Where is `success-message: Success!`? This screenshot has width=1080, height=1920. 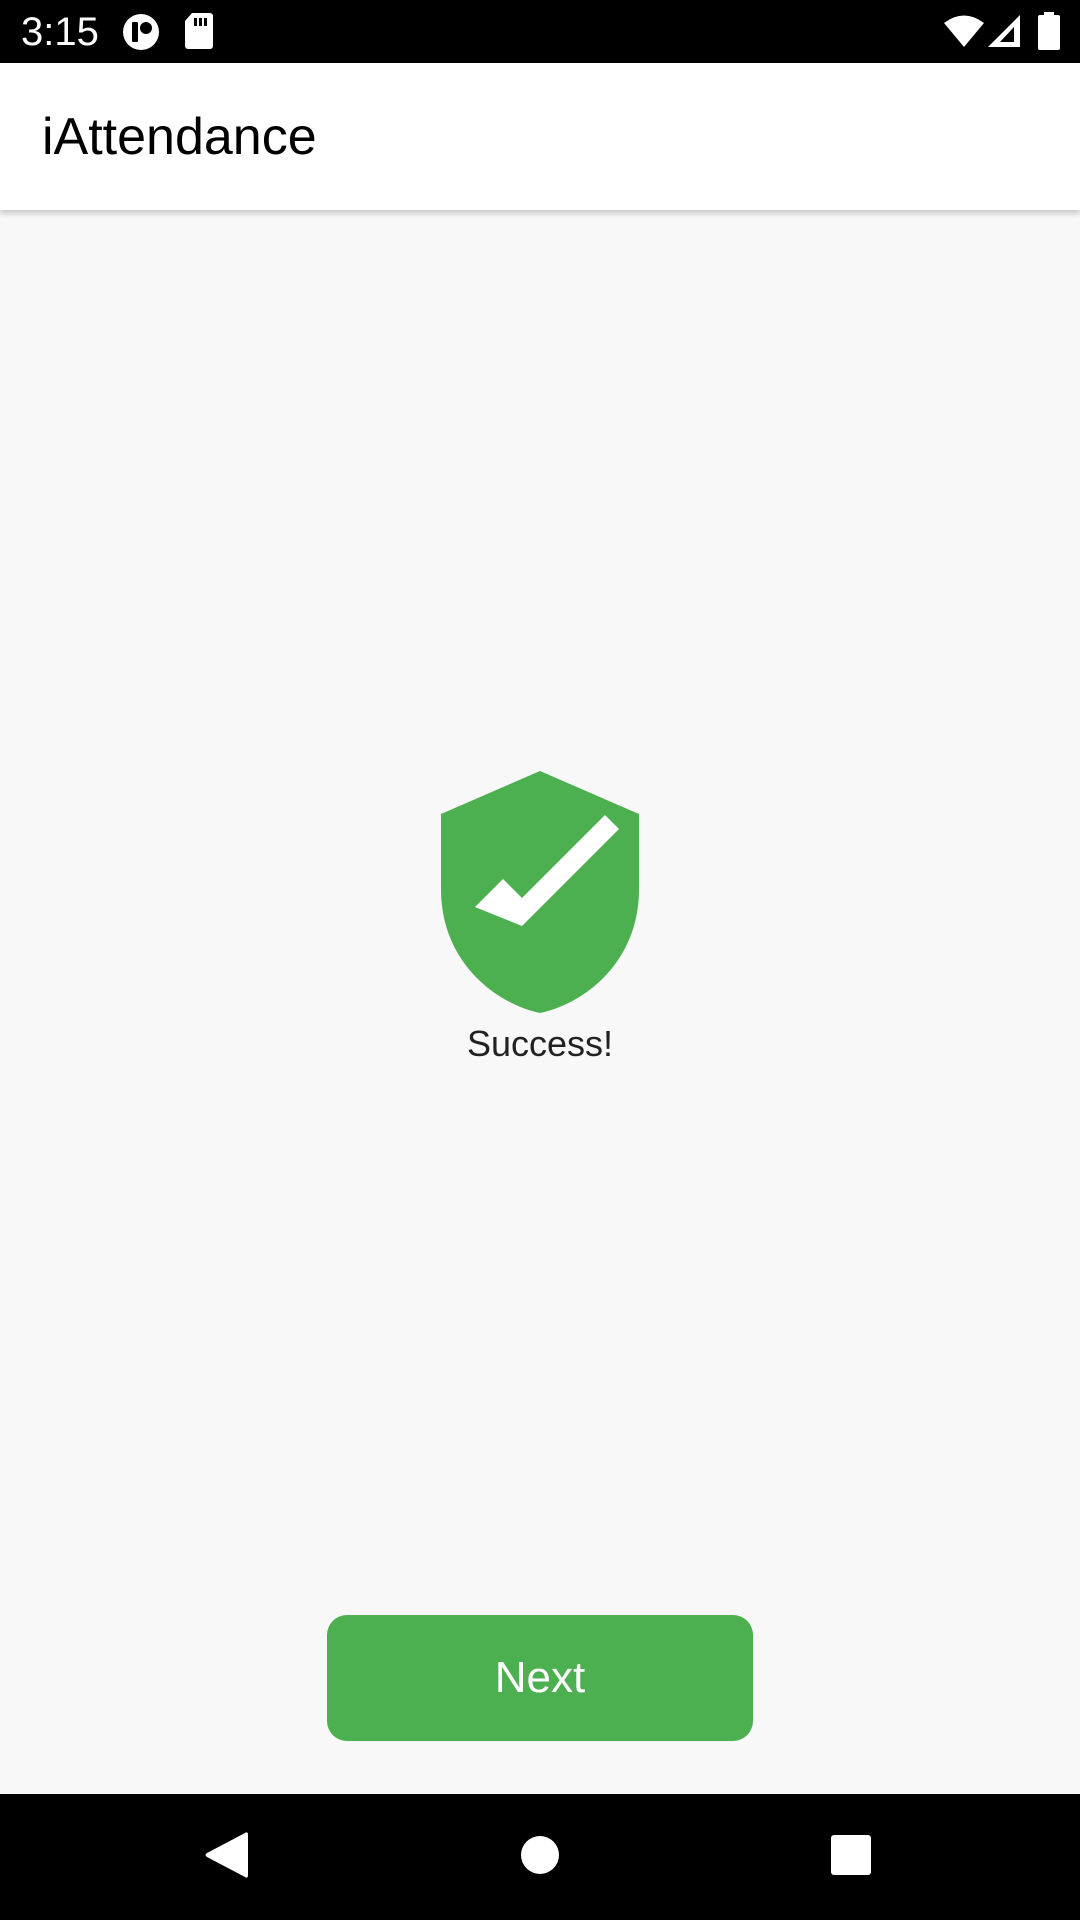 success-message: Success! is located at coordinates (540, 1043).